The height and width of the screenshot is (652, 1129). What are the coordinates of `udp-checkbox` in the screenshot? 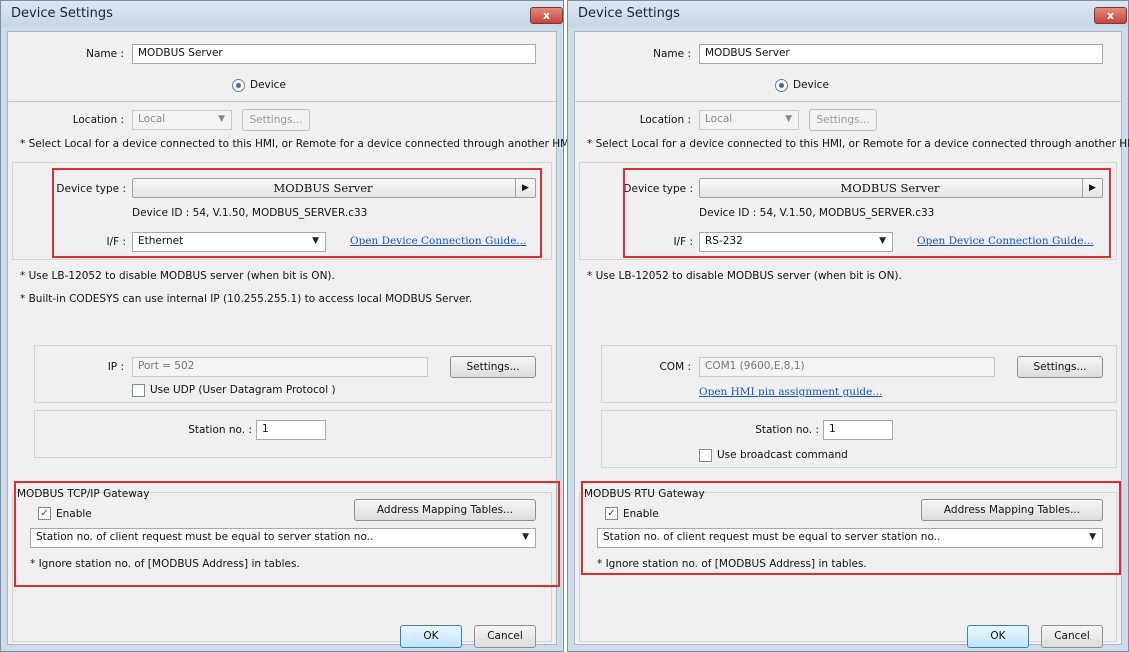 It's located at (138, 390).